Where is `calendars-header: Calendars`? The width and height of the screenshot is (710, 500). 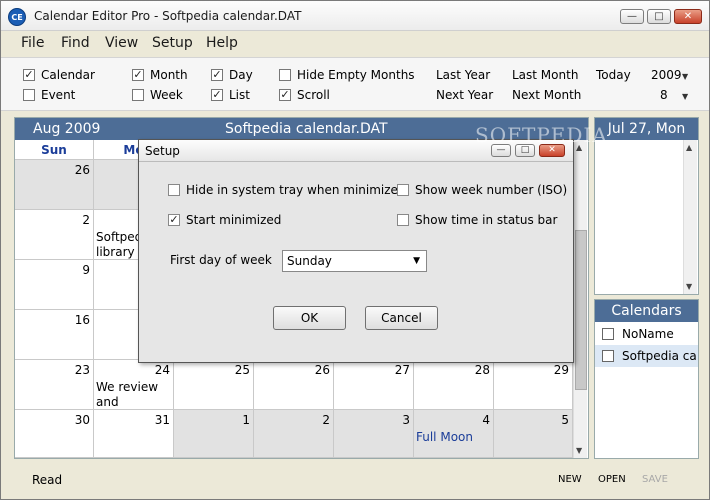 calendars-header: Calendars is located at coordinates (646, 311).